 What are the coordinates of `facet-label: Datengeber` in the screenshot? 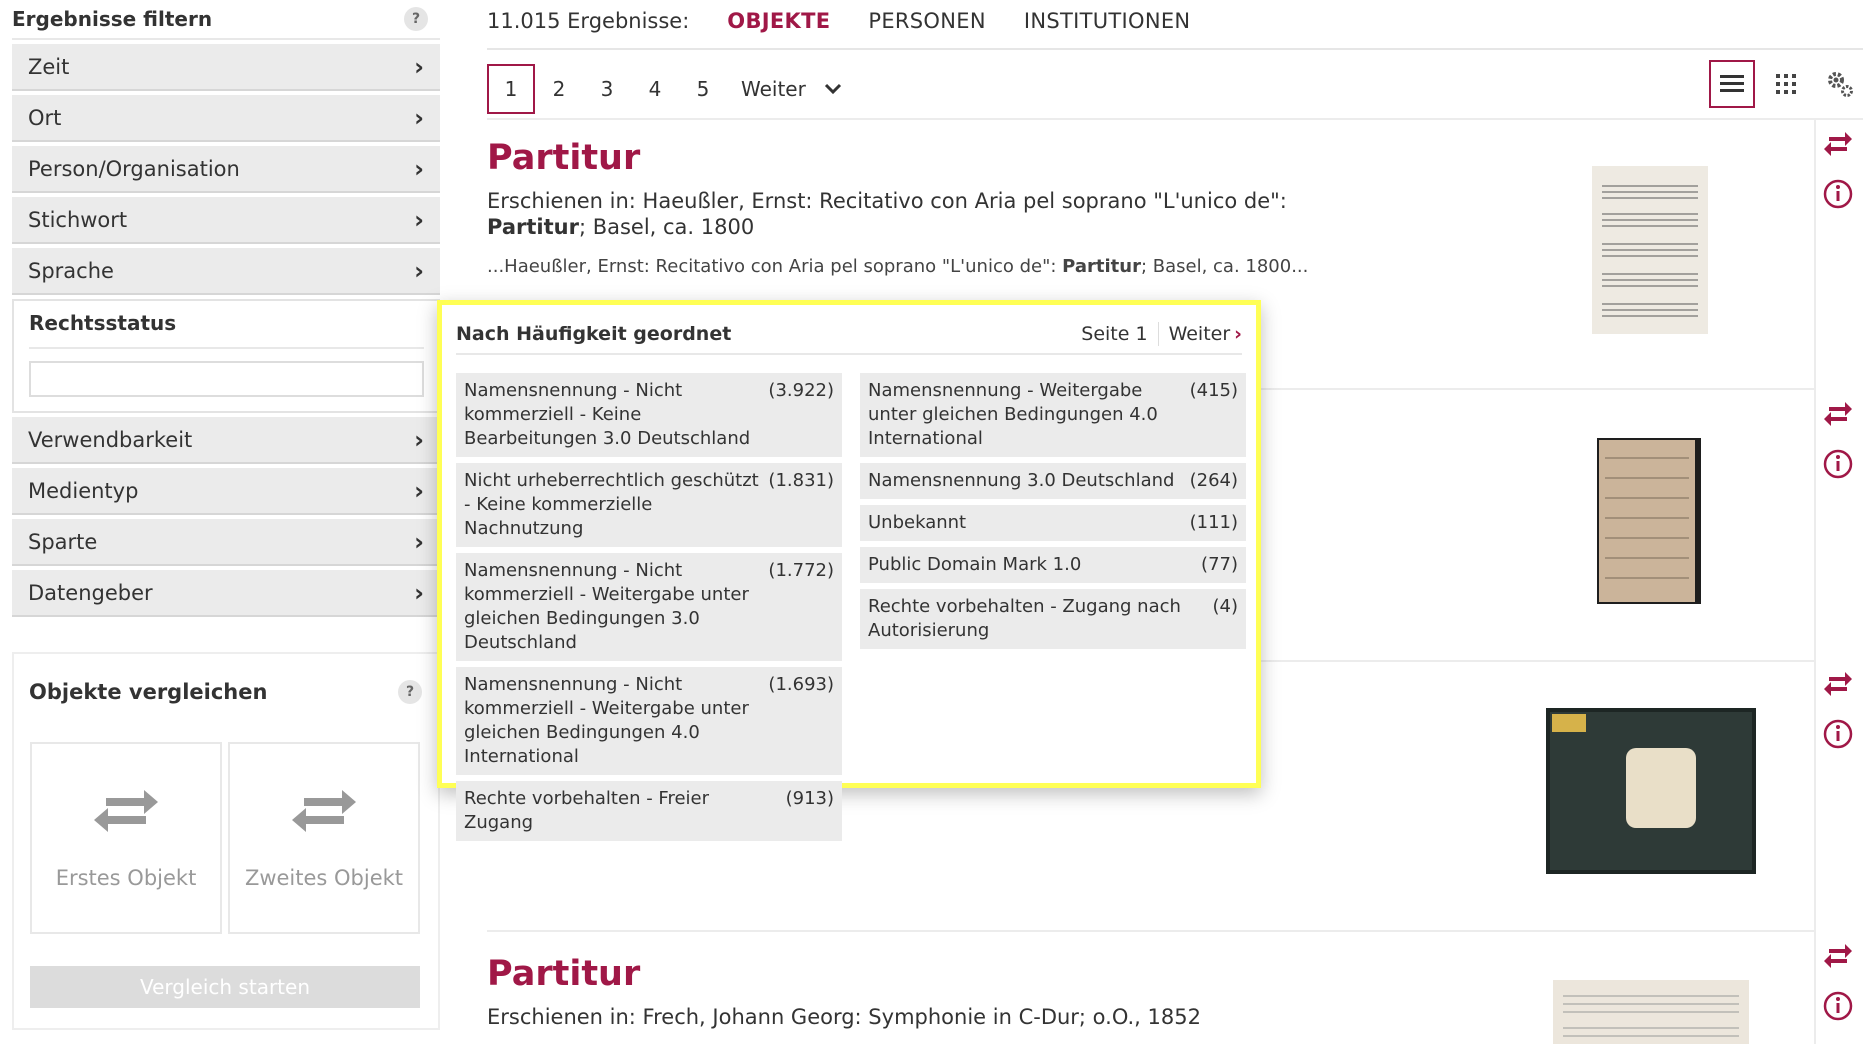 It's located at (90, 592).